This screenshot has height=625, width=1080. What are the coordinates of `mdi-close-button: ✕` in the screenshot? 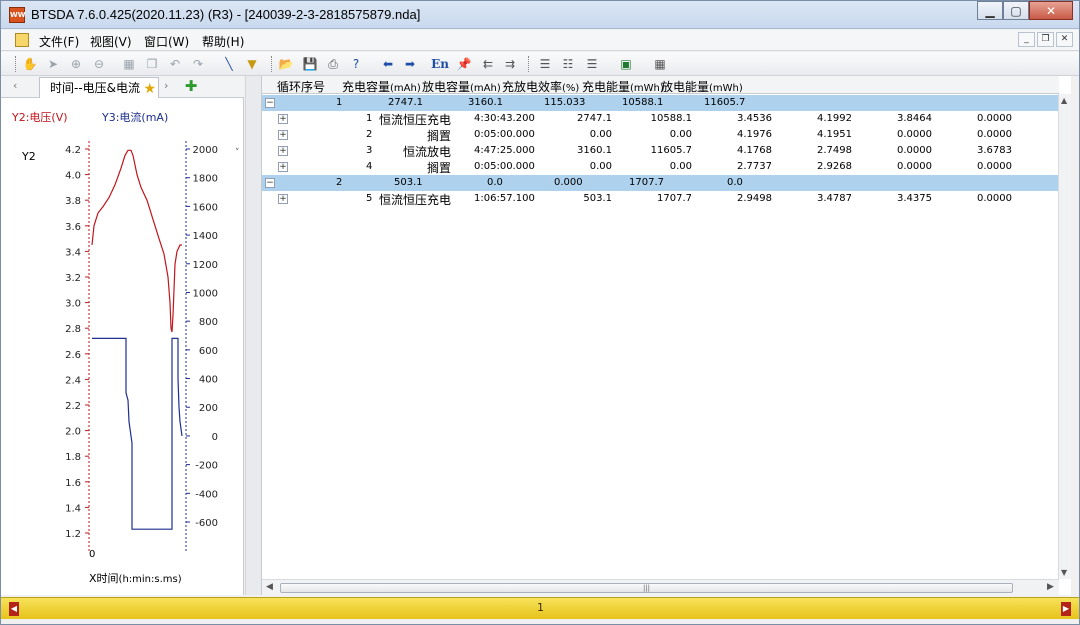 It's located at (1064, 39).